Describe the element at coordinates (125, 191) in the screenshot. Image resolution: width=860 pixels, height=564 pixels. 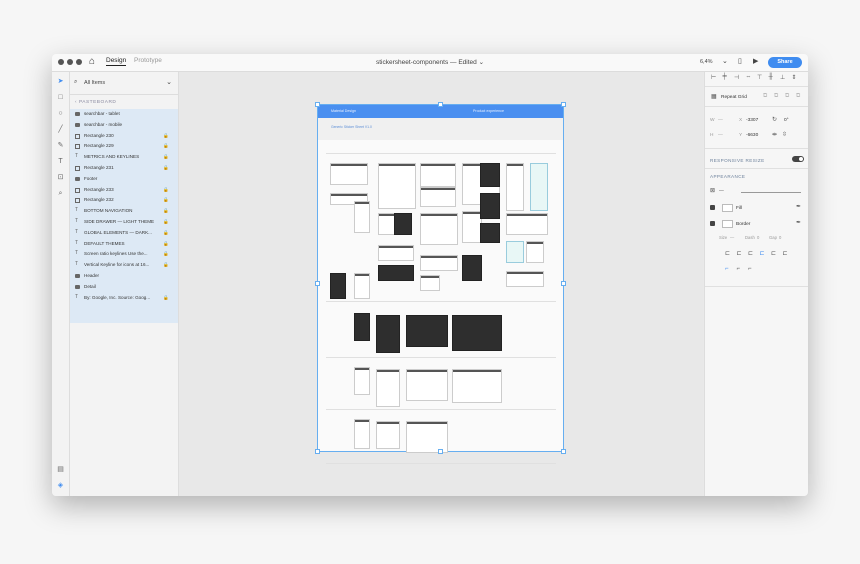
I see `layer-item: Rectangle 233 🔒` at that location.